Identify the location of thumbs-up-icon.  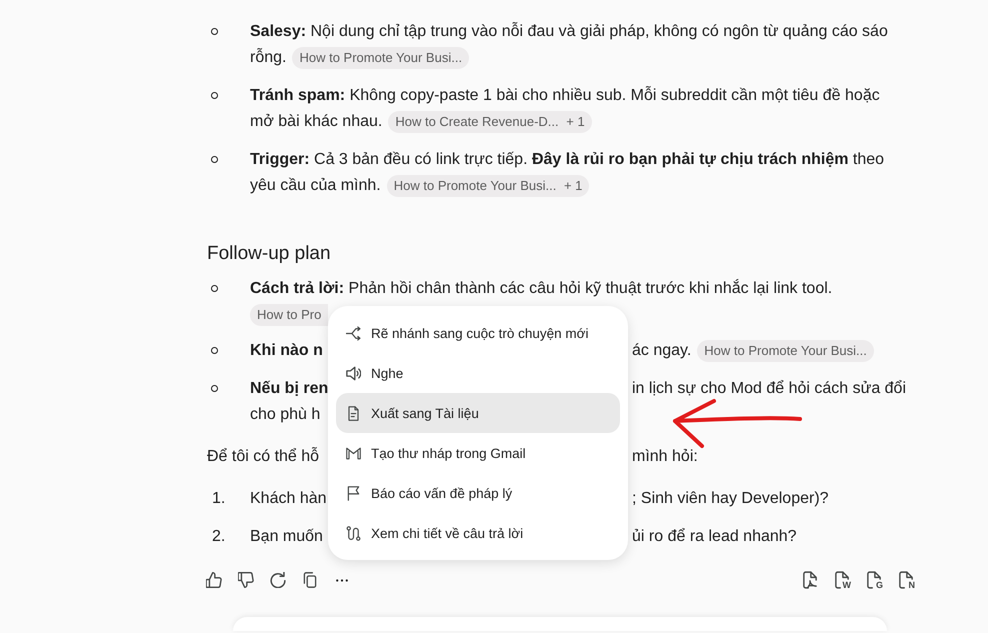
(214, 580).